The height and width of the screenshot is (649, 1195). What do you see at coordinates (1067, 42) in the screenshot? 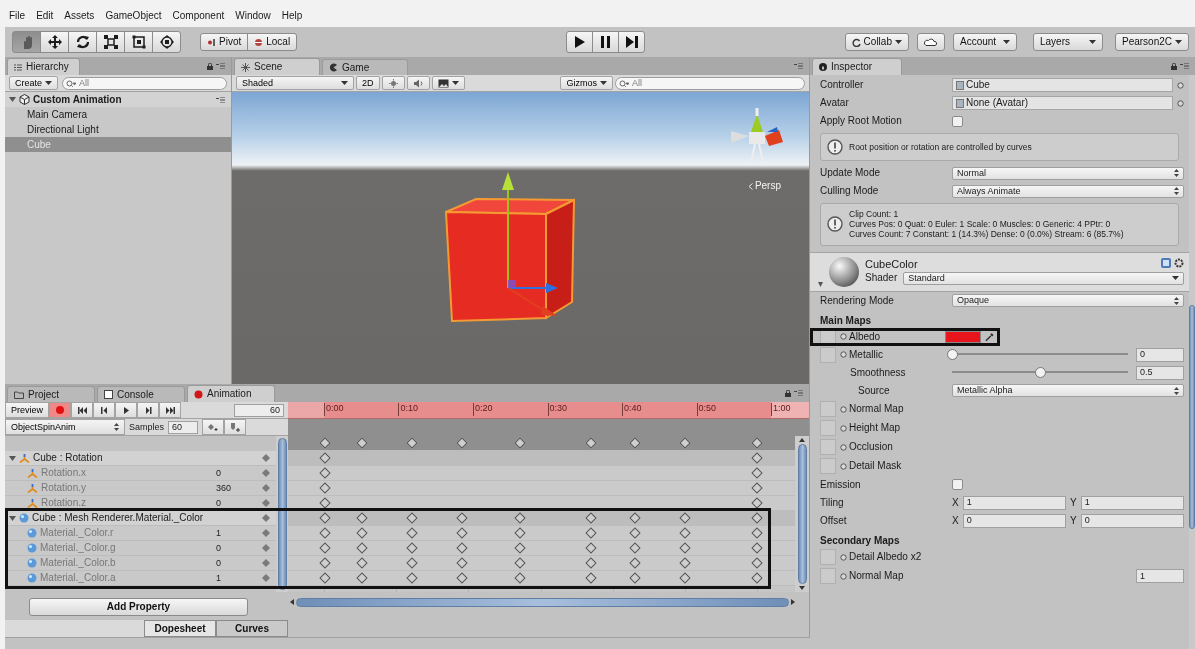
I see `layers-dropdown: Layers` at bounding box center [1067, 42].